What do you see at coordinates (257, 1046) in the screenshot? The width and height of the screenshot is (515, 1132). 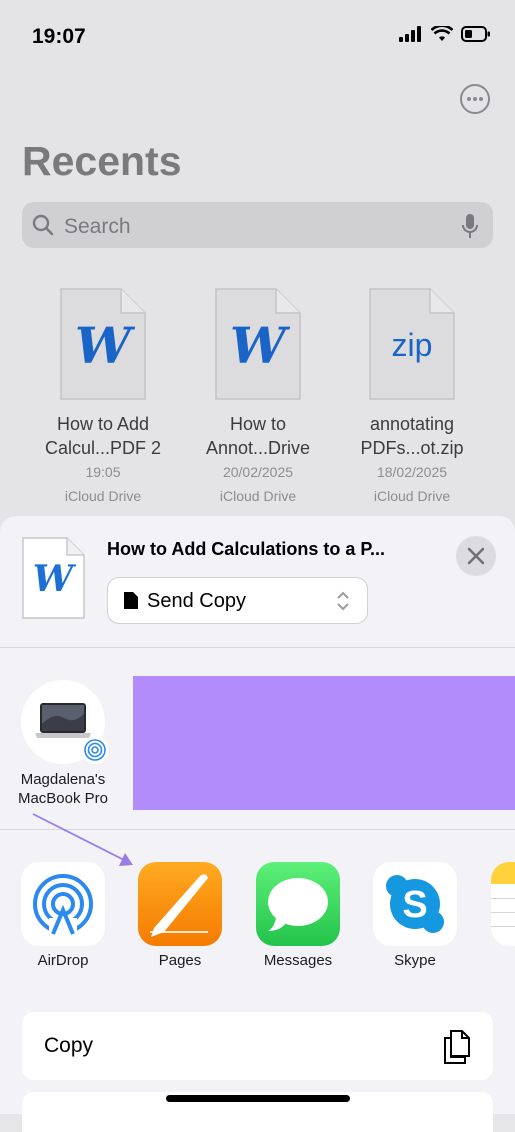 I see `copy-action: Copy` at bounding box center [257, 1046].